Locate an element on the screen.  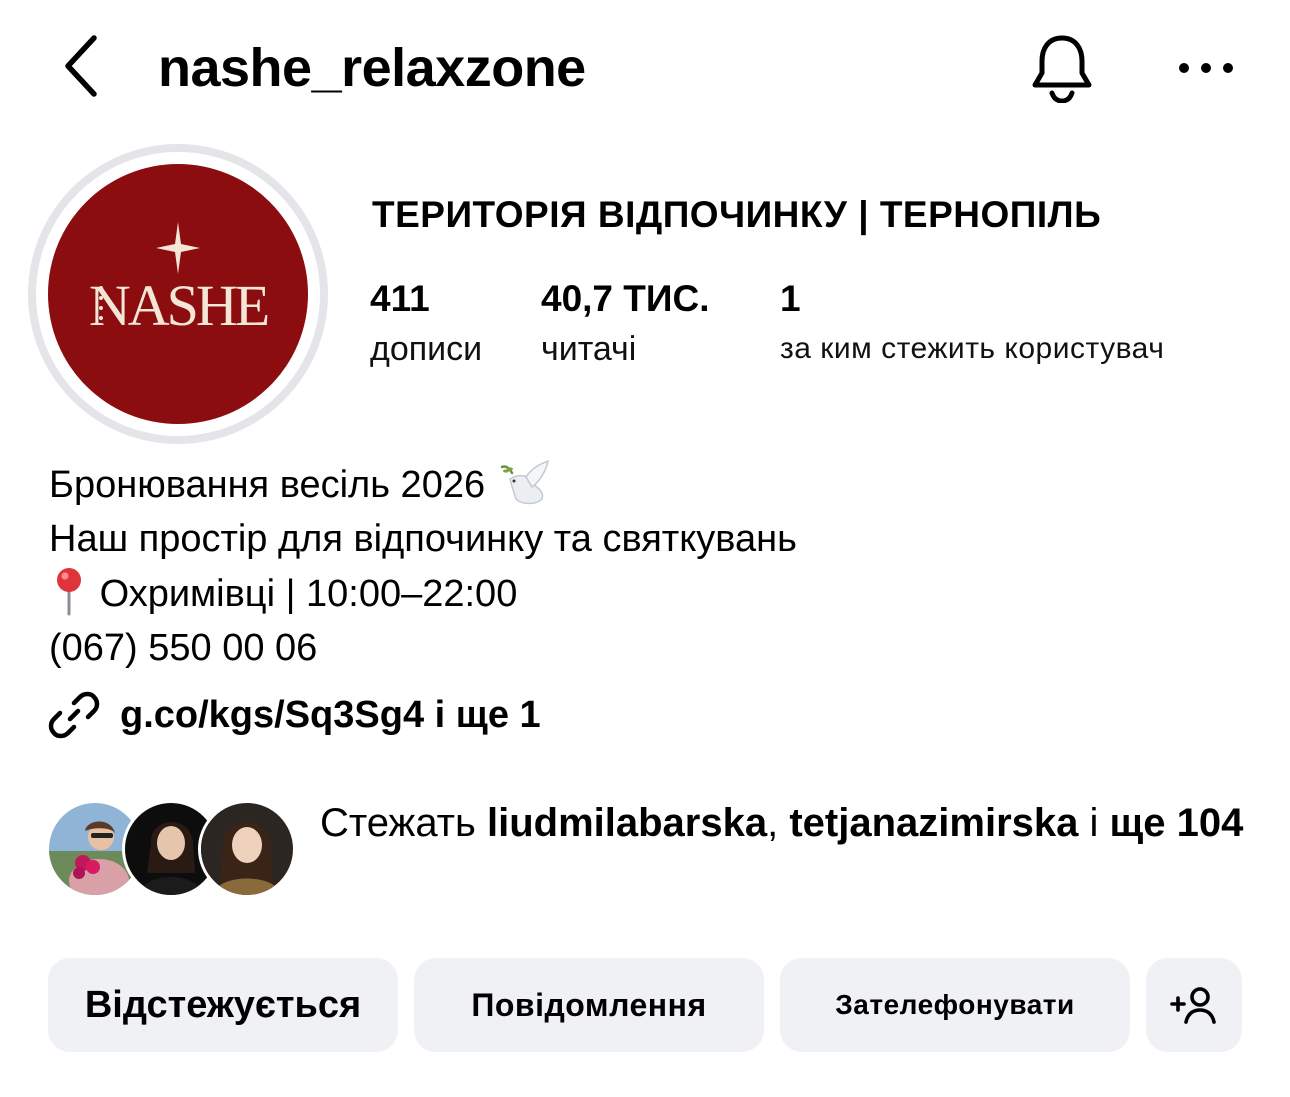
following-label: за ким стежить користувач is located at coordinates (972, 348).